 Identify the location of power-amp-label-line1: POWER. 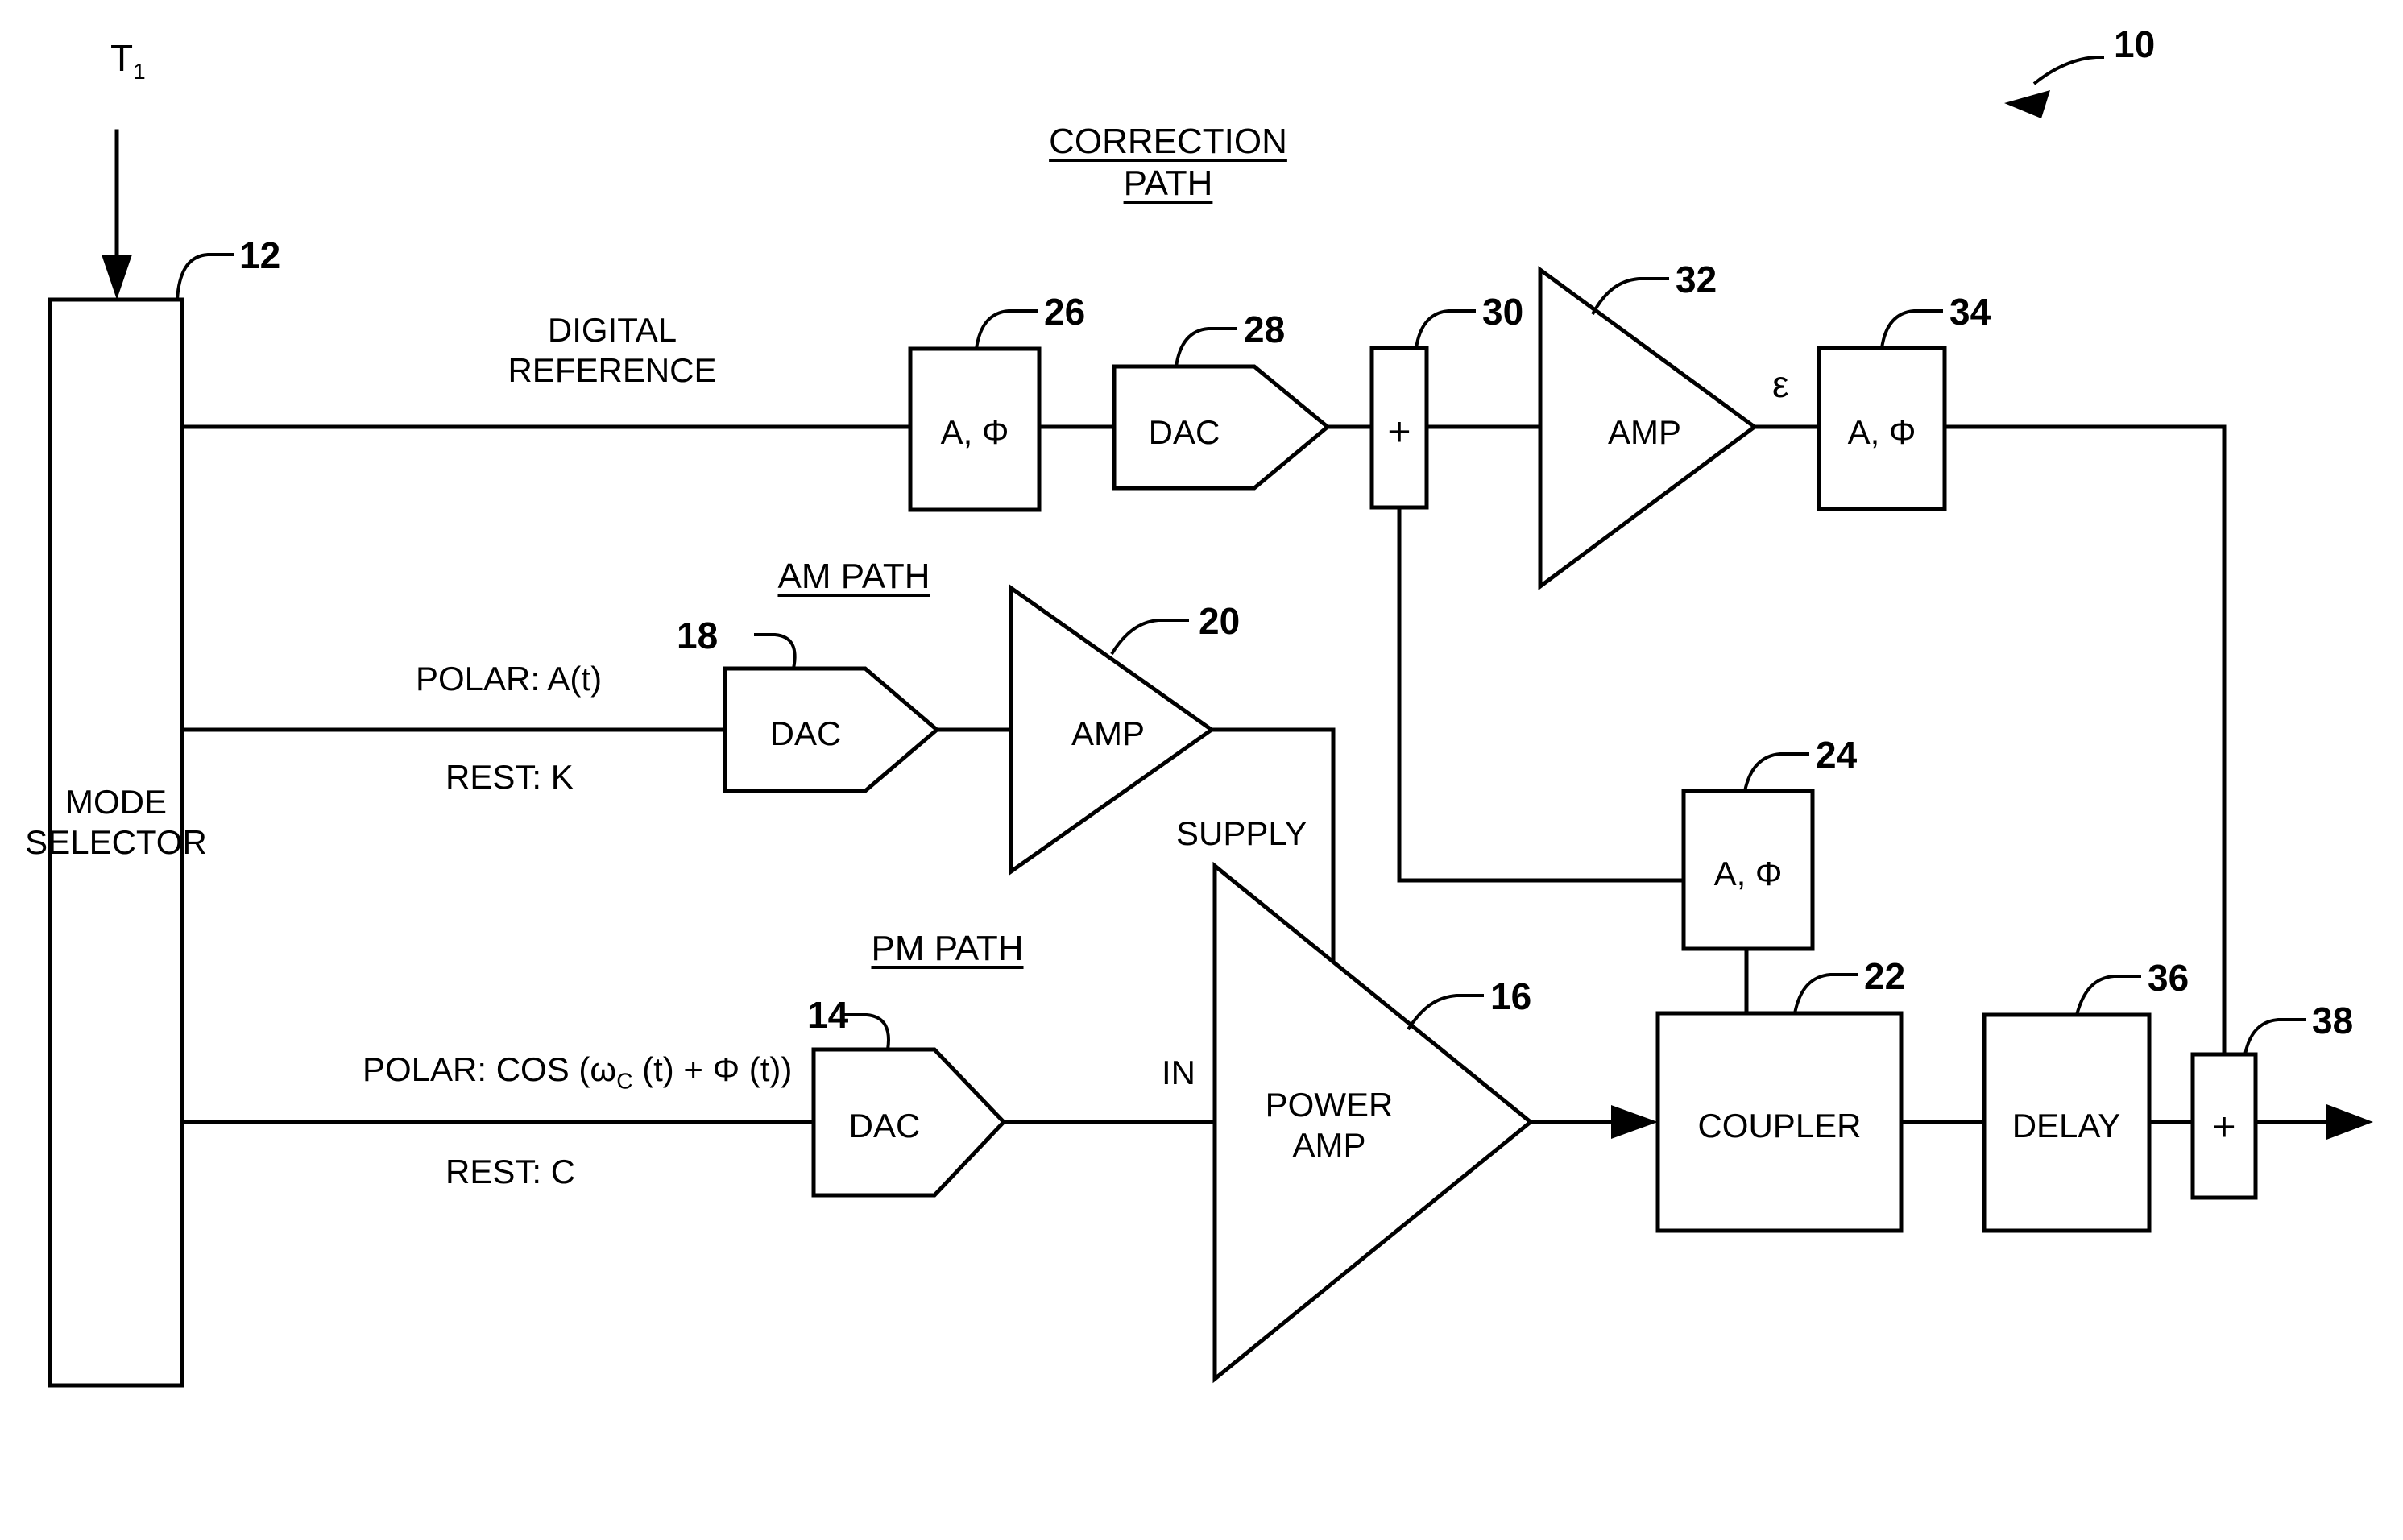
(1329, 1105).